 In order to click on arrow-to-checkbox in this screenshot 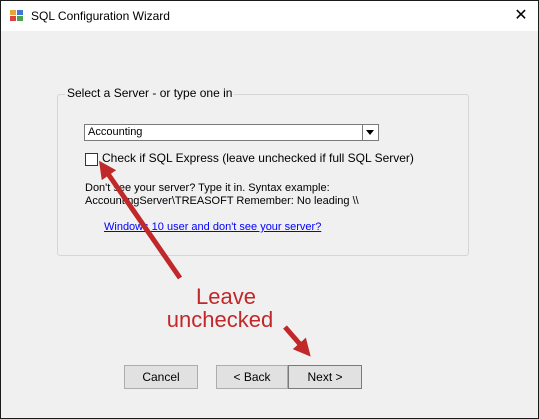, I will do `click(141, 220)`.